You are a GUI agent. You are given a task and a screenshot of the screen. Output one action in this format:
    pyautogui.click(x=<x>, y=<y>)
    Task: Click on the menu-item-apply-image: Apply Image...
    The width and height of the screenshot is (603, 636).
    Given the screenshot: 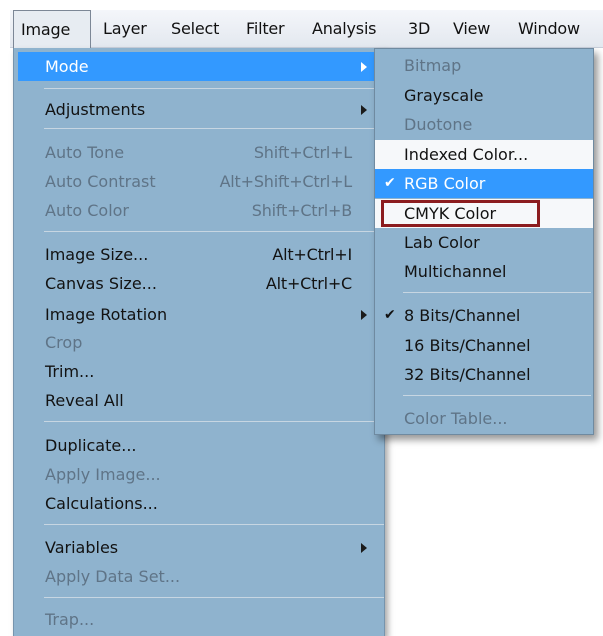 What is the action you would take?
    pyautogui.click(x=199, y=474)
    